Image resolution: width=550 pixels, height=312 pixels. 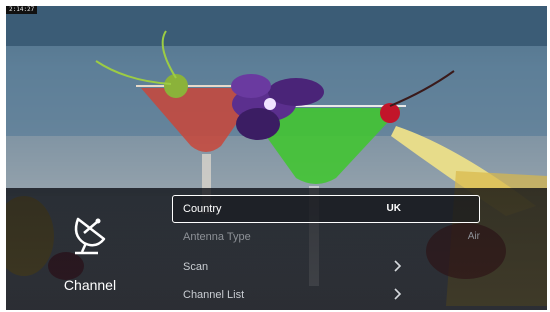 I want to click on menu-item-label: Channel List, so click(x=214, y=295).